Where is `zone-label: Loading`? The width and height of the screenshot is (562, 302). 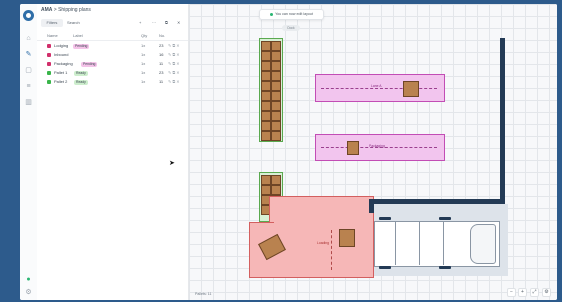 zone-label: Loading is located at coordinates (323, 243).